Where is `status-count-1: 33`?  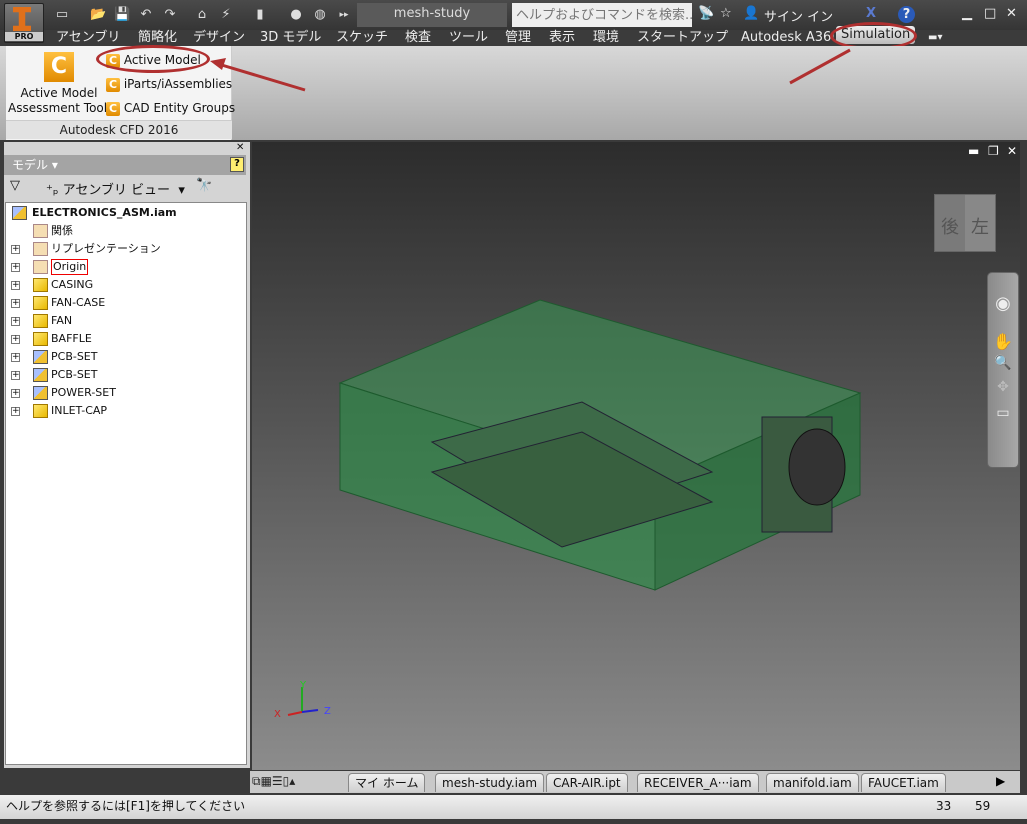
status-count-1: 33 is located at coordinates (944, 806).